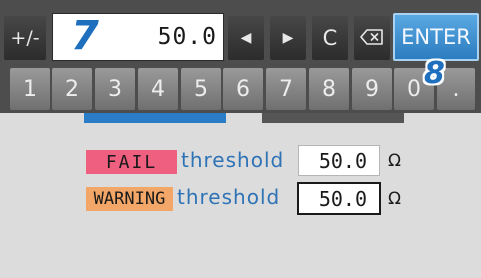 This screenshot has height=278, width=481. I want to click on step-7-callout: 7, so click(85, 36).